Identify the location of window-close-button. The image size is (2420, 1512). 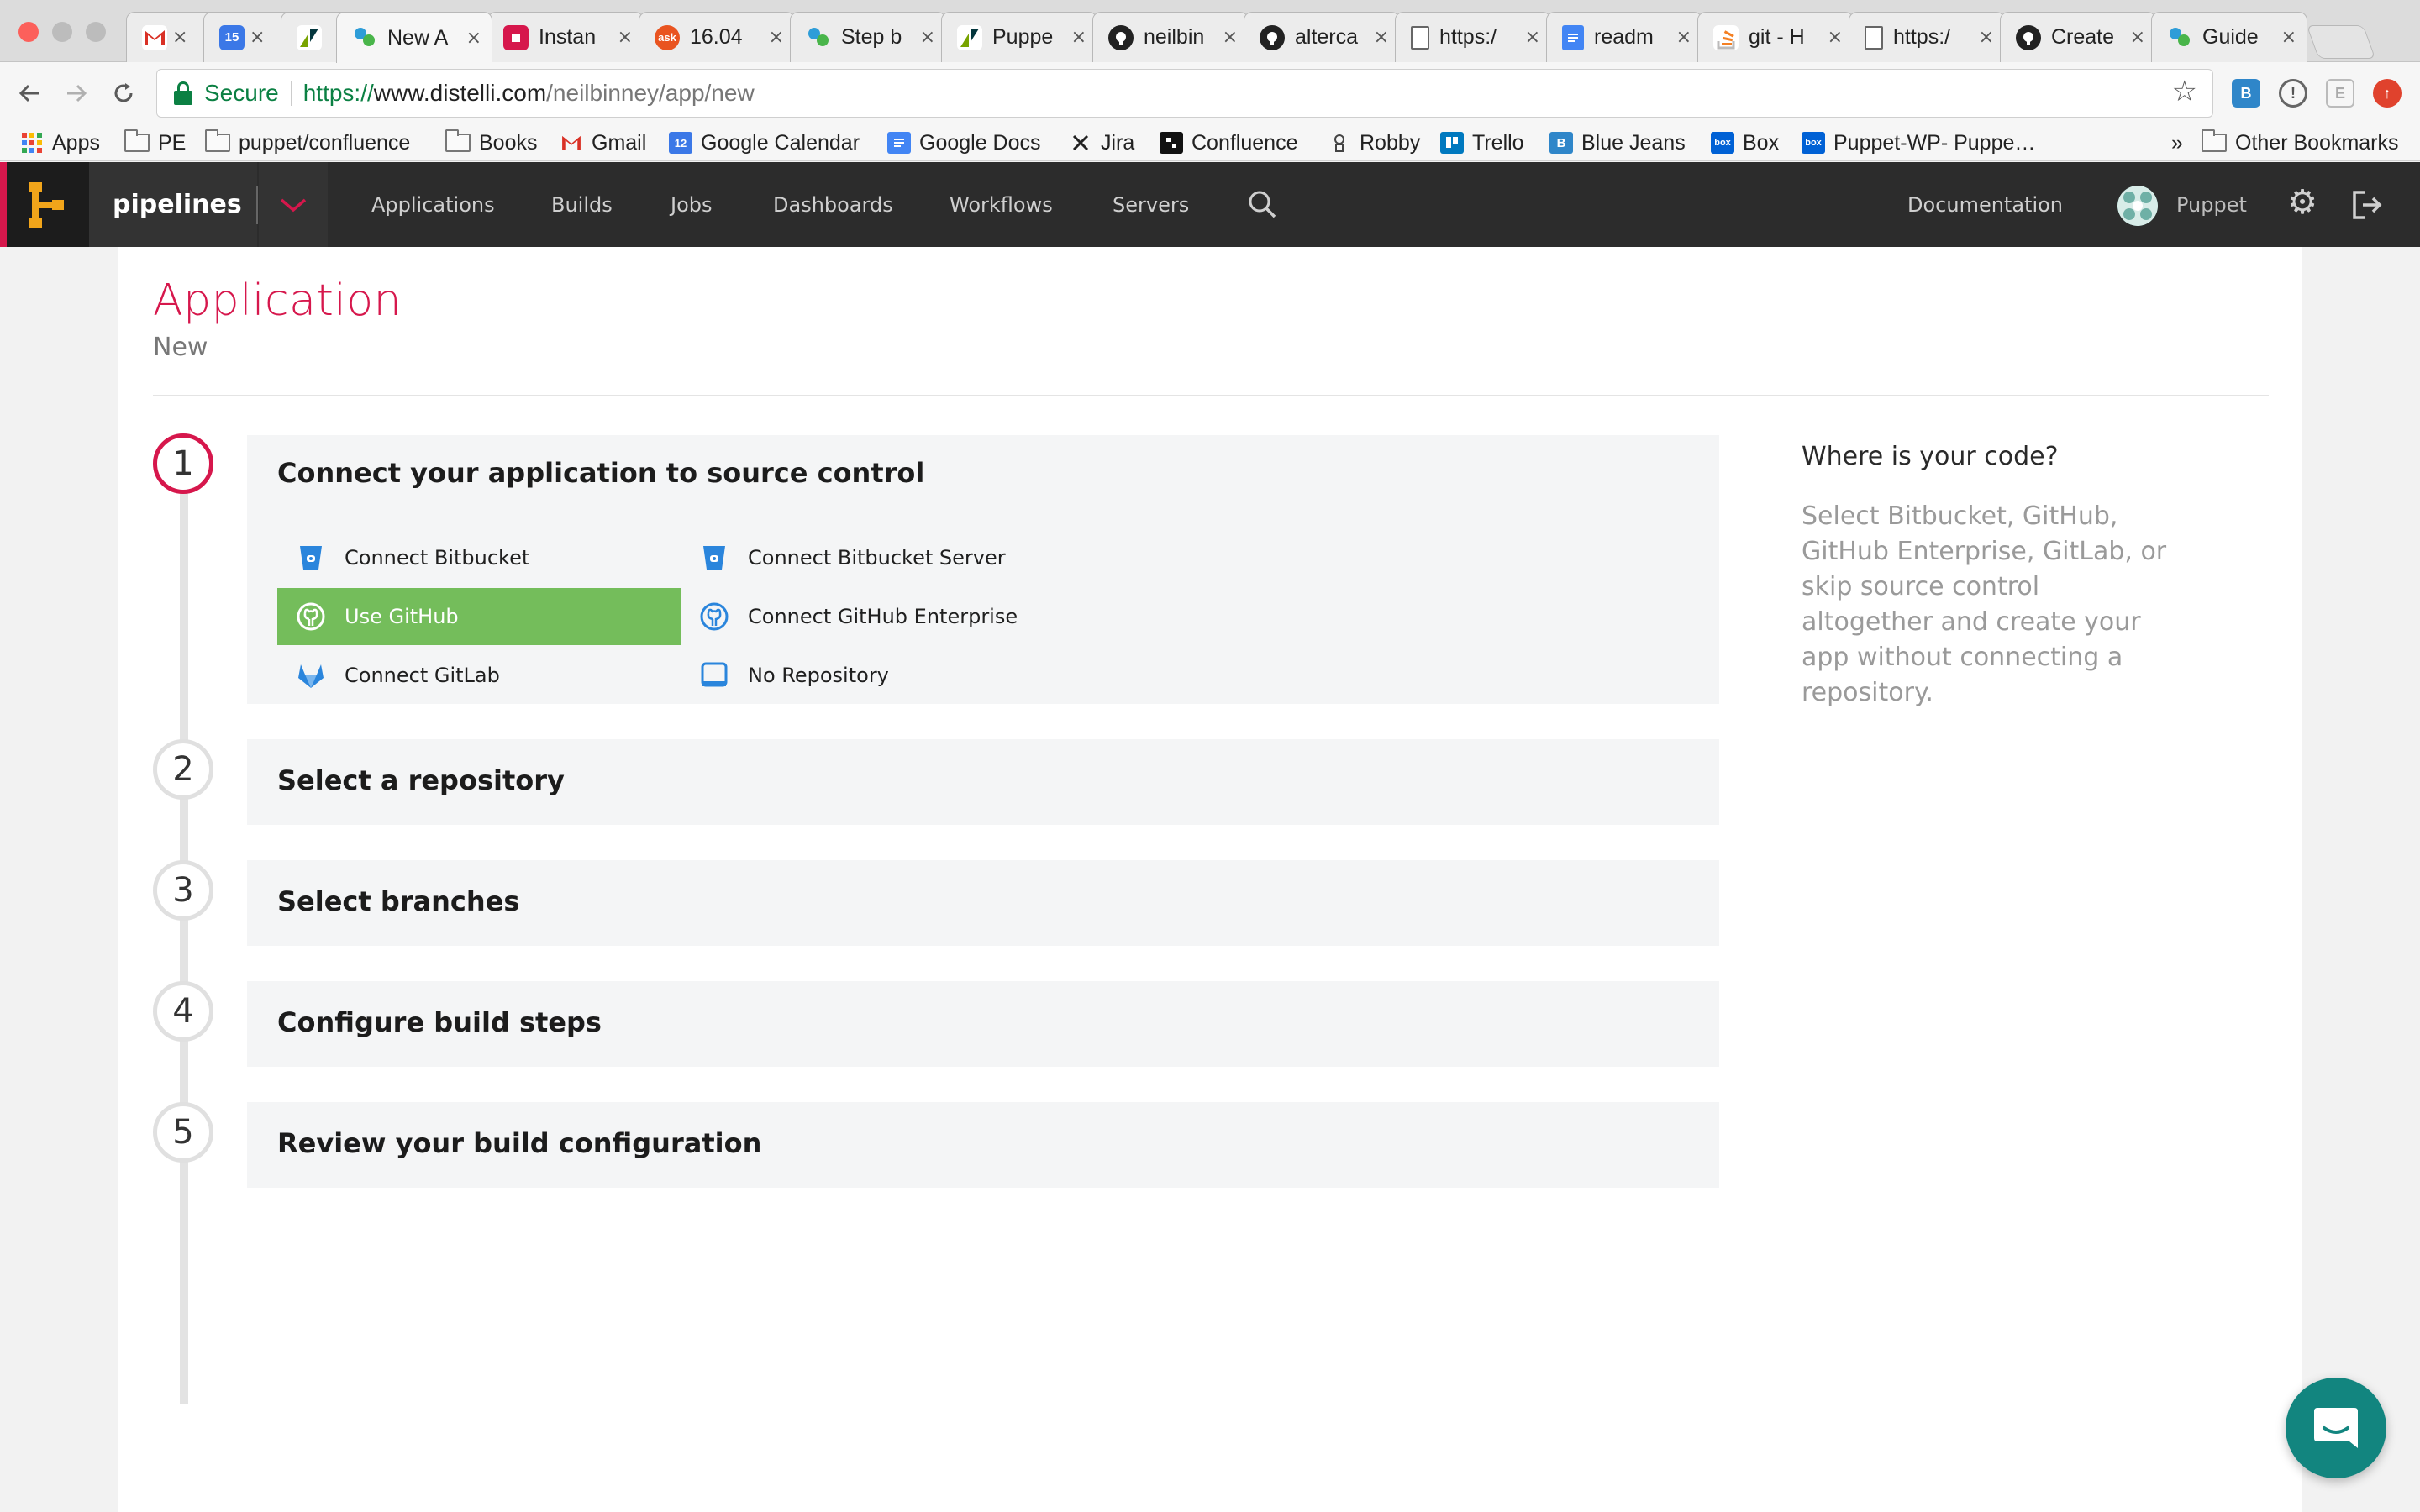
(28, 32).